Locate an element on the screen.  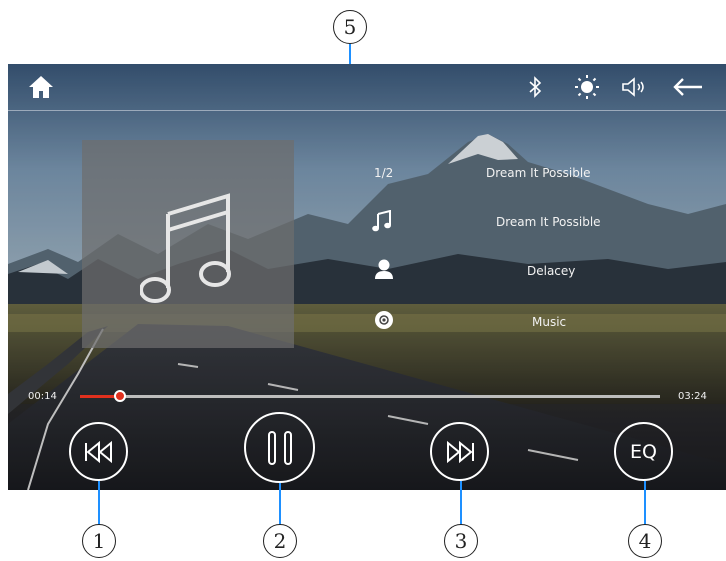
callout-2-label: 2 is located at coordinates (280, 541).